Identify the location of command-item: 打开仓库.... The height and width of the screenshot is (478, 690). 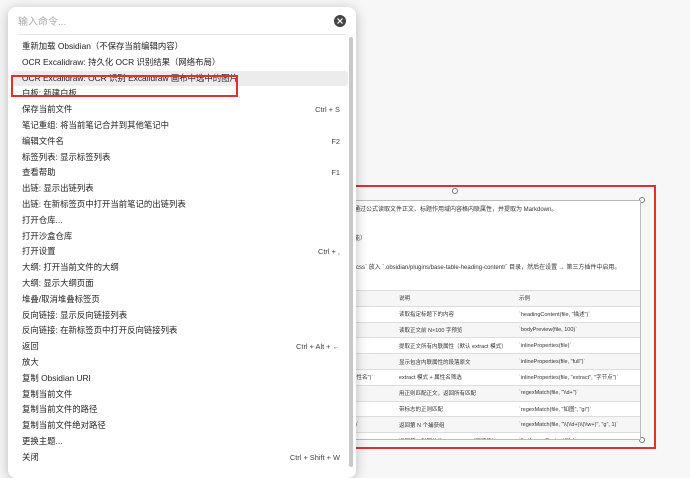
(180, 221).